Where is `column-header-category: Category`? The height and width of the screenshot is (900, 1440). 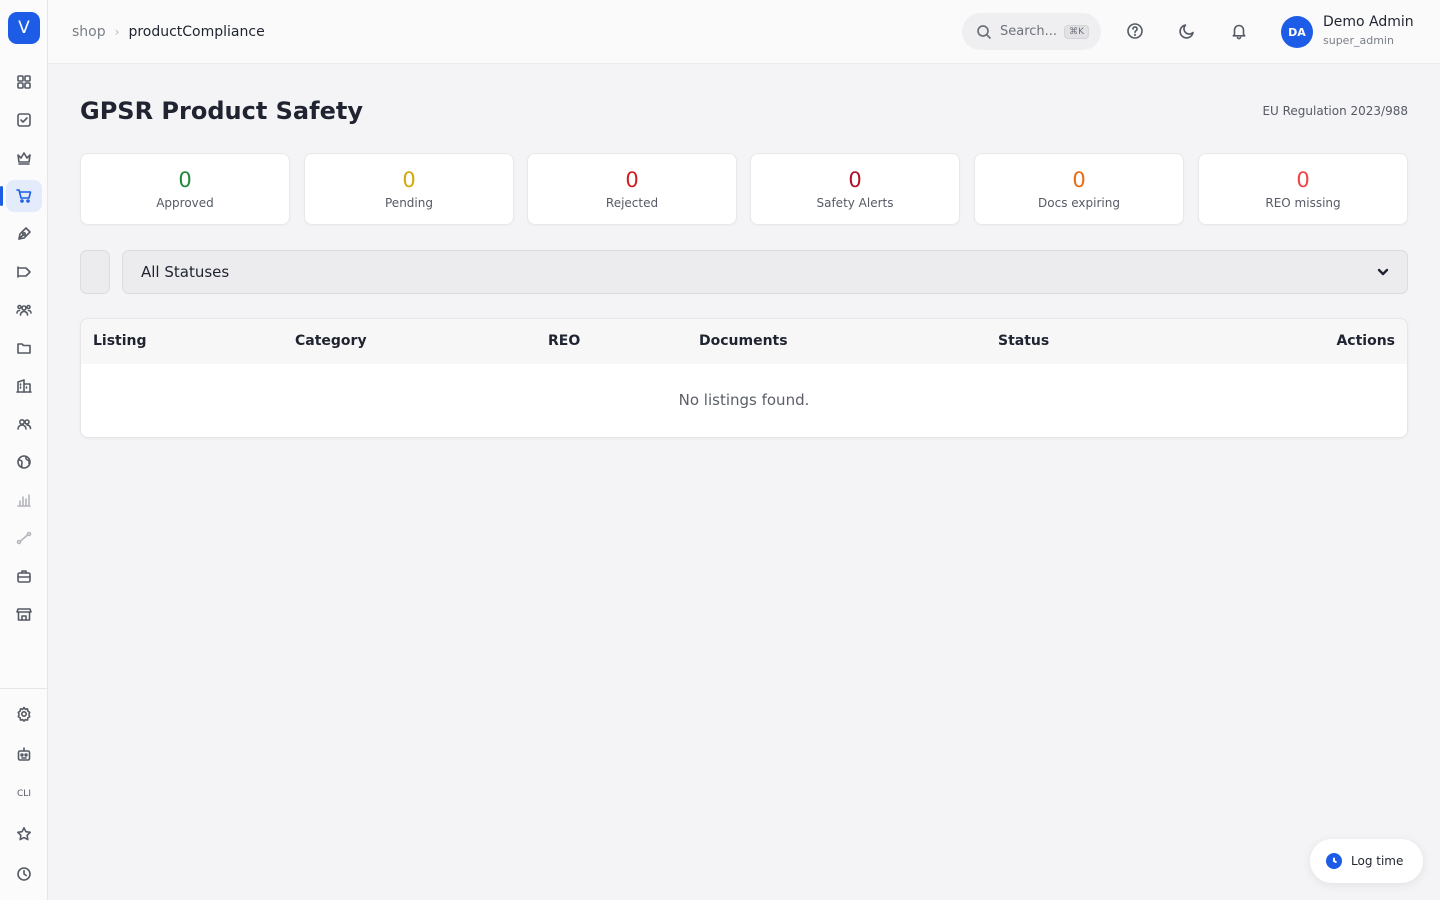 column-header-category: Category is located at coordinates (331, 341).